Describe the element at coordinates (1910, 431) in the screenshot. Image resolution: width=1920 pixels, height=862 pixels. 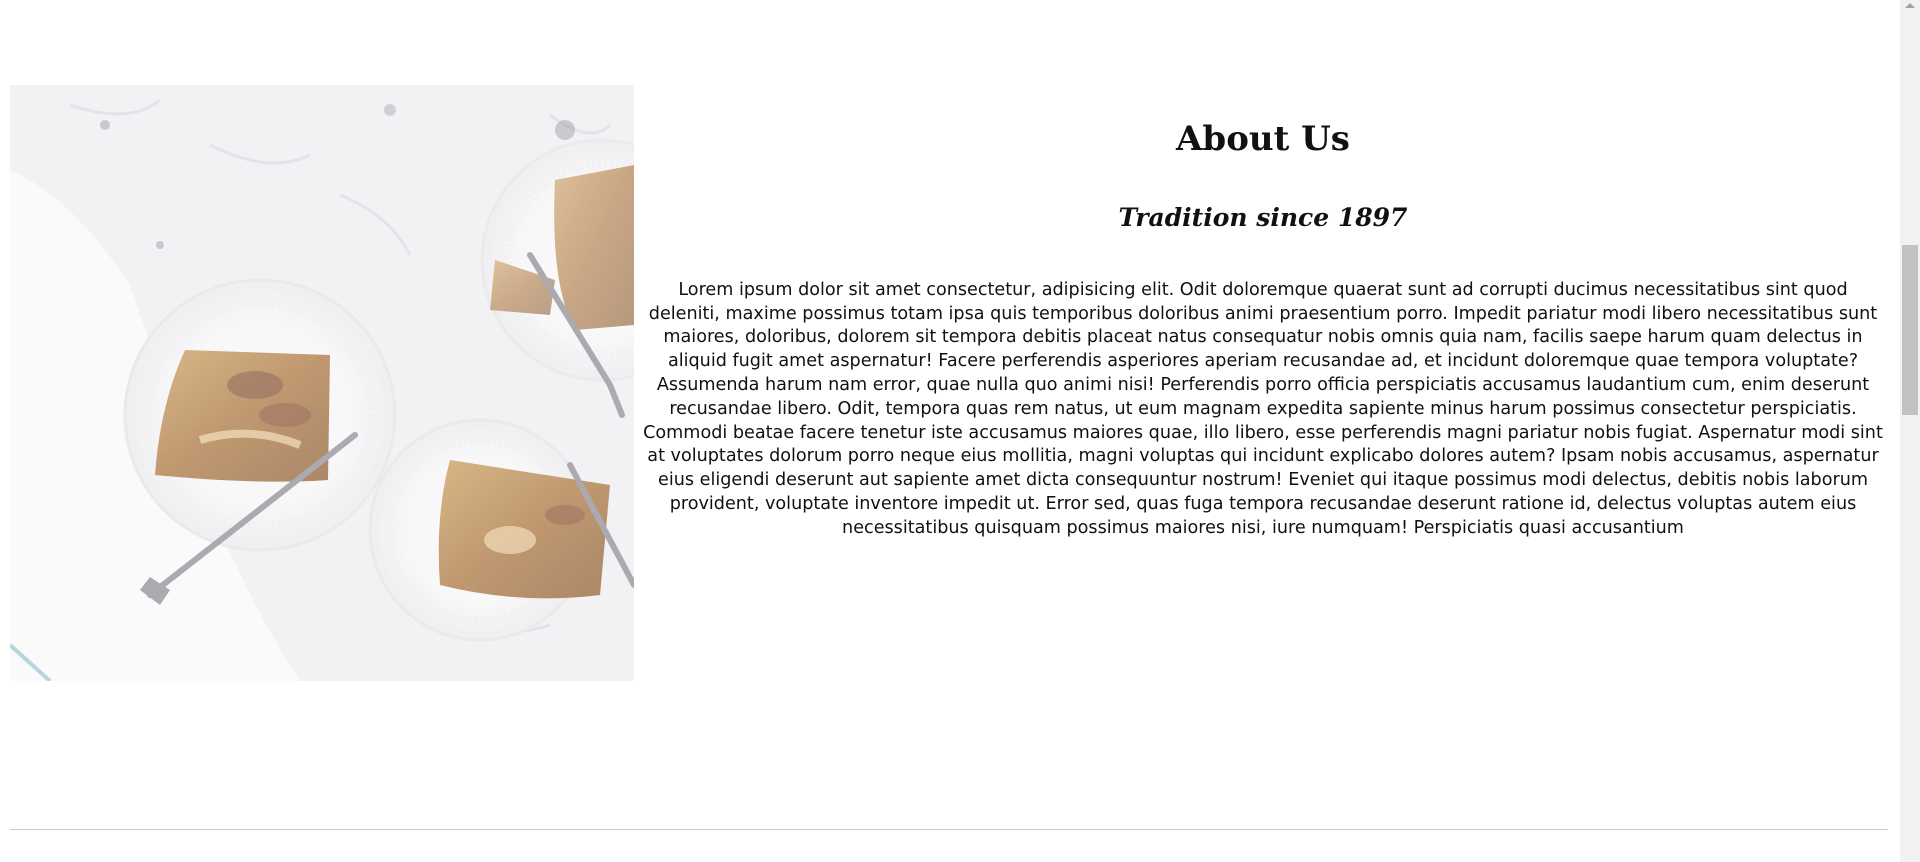
I see `vertical-scrollbar` at that location.